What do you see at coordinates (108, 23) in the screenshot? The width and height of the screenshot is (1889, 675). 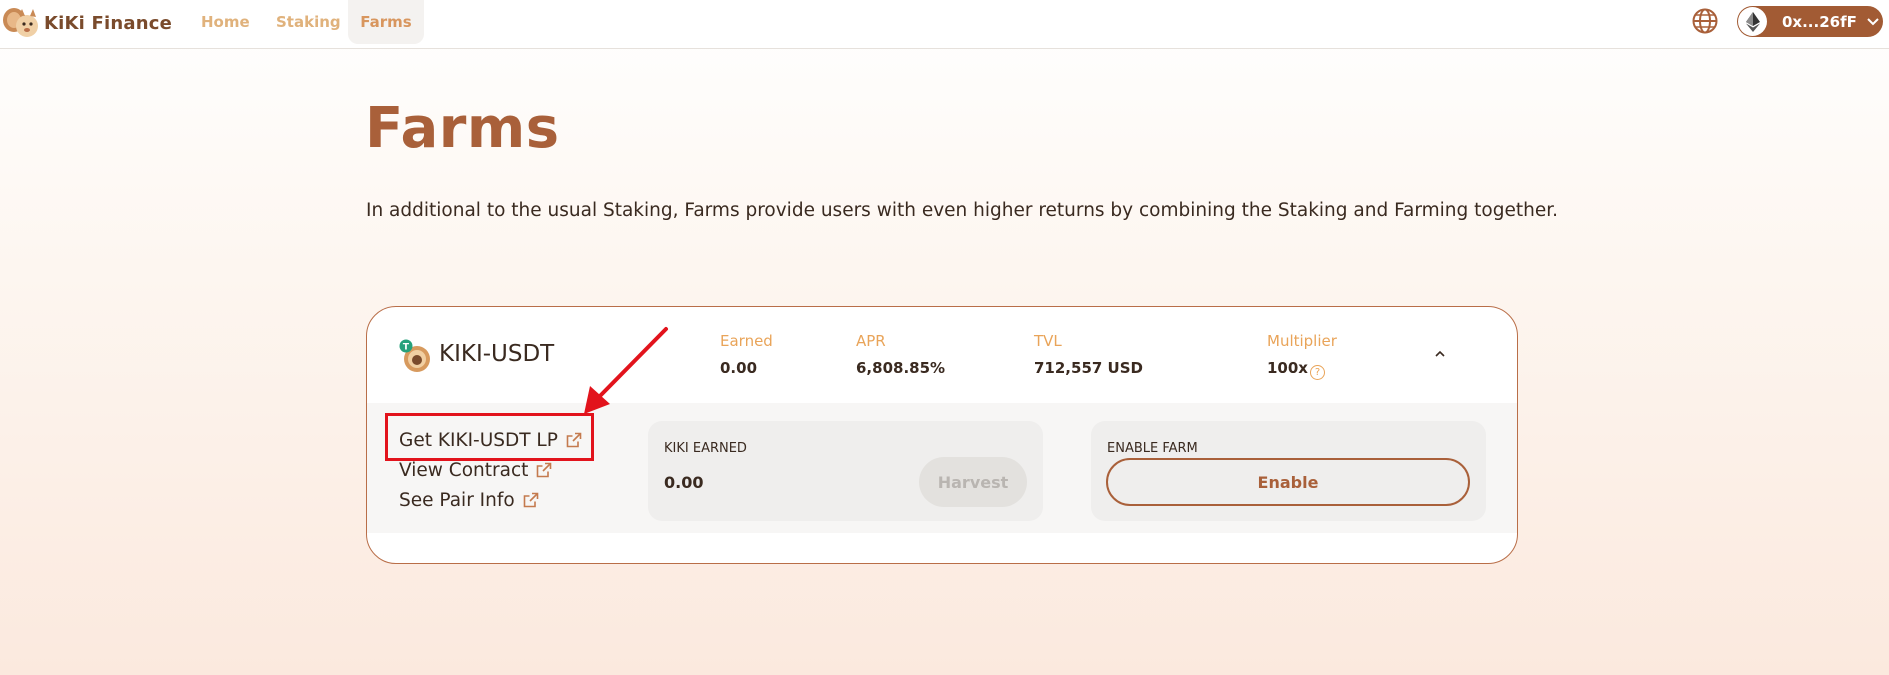 I see `brand-name: KiKi Finance` at bounding box center [108, 23].